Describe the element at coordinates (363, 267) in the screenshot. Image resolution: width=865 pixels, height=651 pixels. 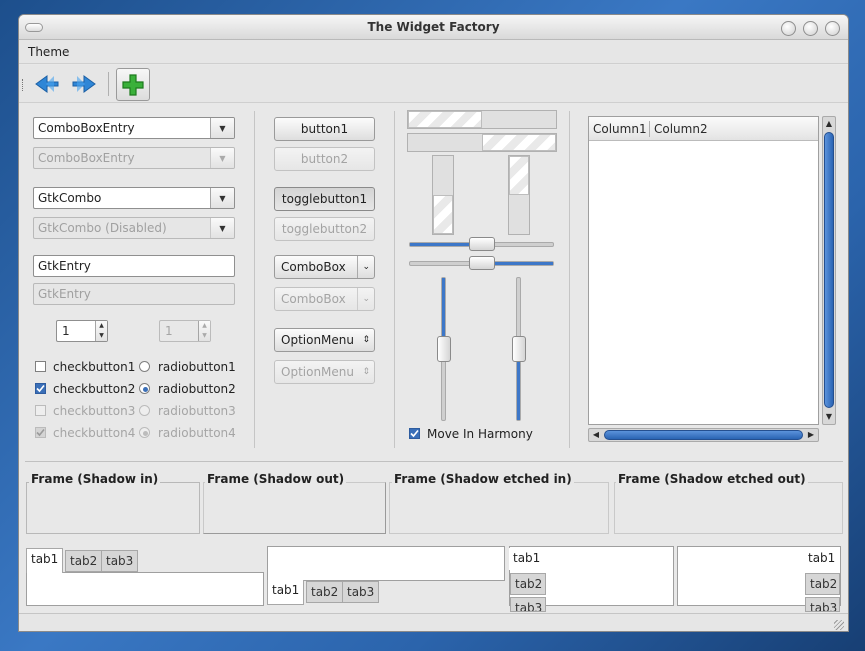
I see `chevron-down-icon: ⌄` at that location.